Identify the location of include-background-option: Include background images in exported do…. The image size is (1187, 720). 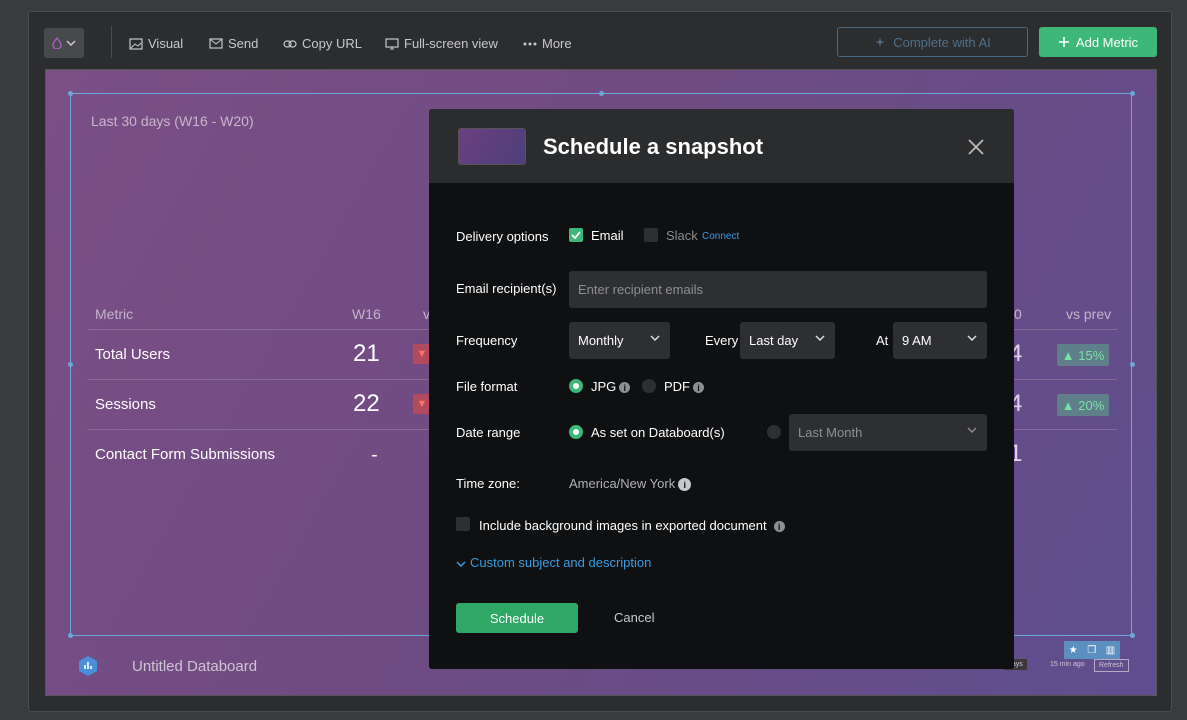
(632, 525).